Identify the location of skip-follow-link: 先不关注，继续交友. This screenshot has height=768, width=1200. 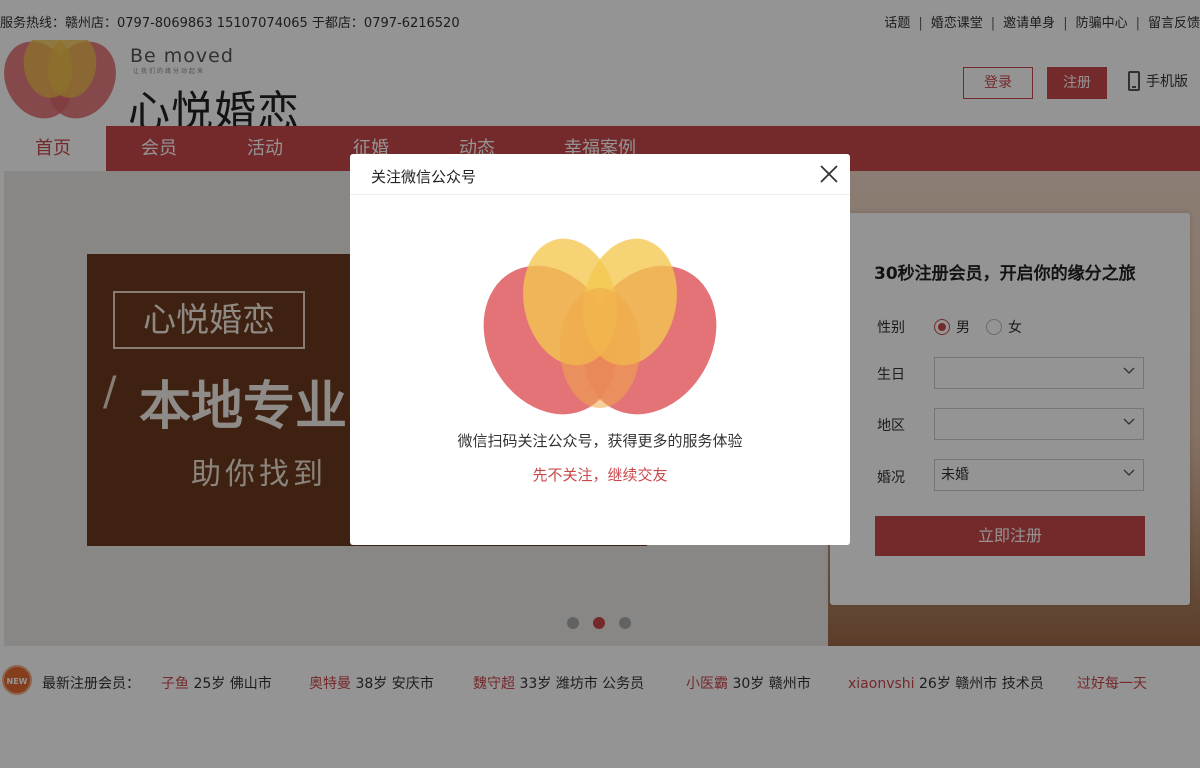
(600, 474).